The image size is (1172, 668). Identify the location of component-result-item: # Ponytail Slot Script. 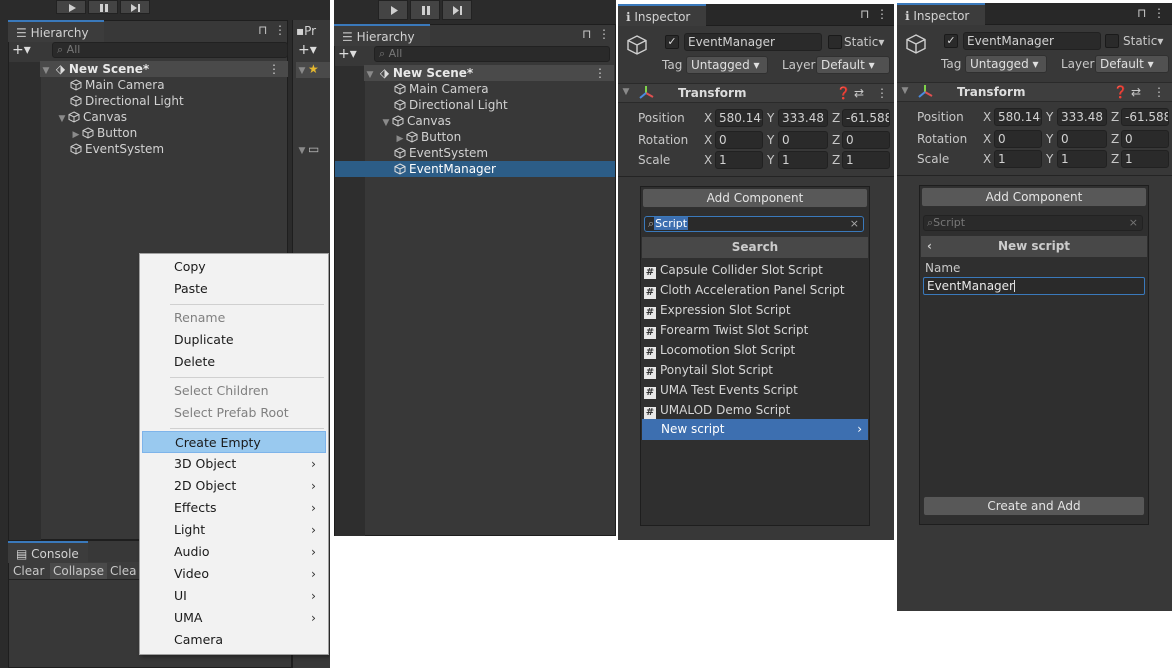
(768, 370).